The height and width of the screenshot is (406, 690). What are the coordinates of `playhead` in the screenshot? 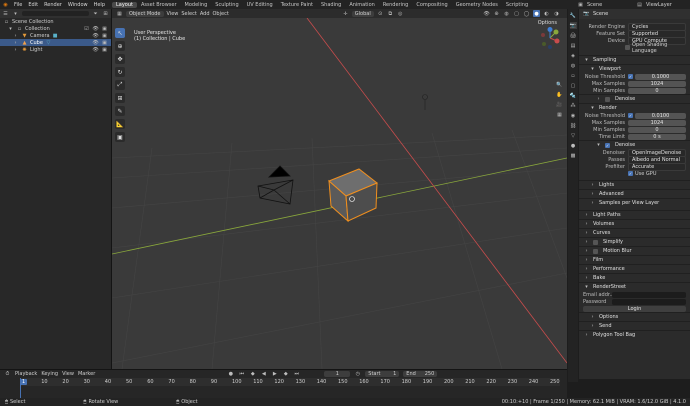 It's located at (20, 388).